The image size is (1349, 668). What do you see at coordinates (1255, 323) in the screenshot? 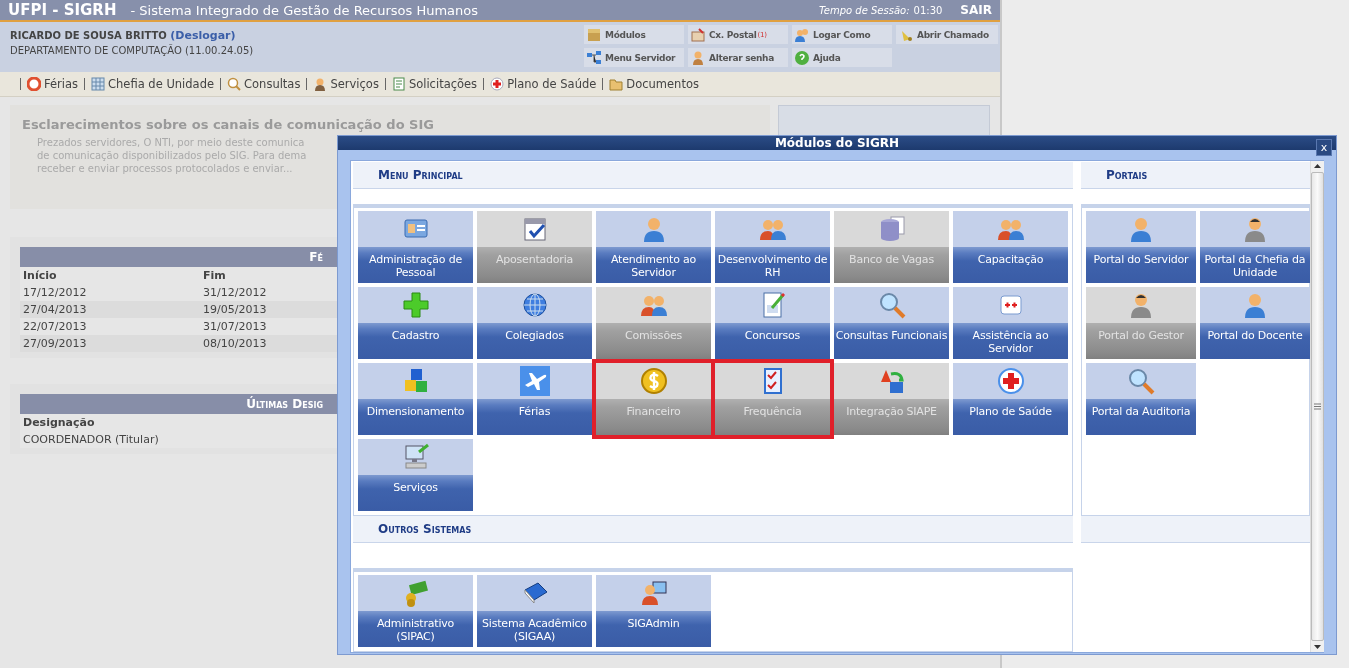
I see `module-tile: Portal do Docente` at bounding box center [1255, 323].